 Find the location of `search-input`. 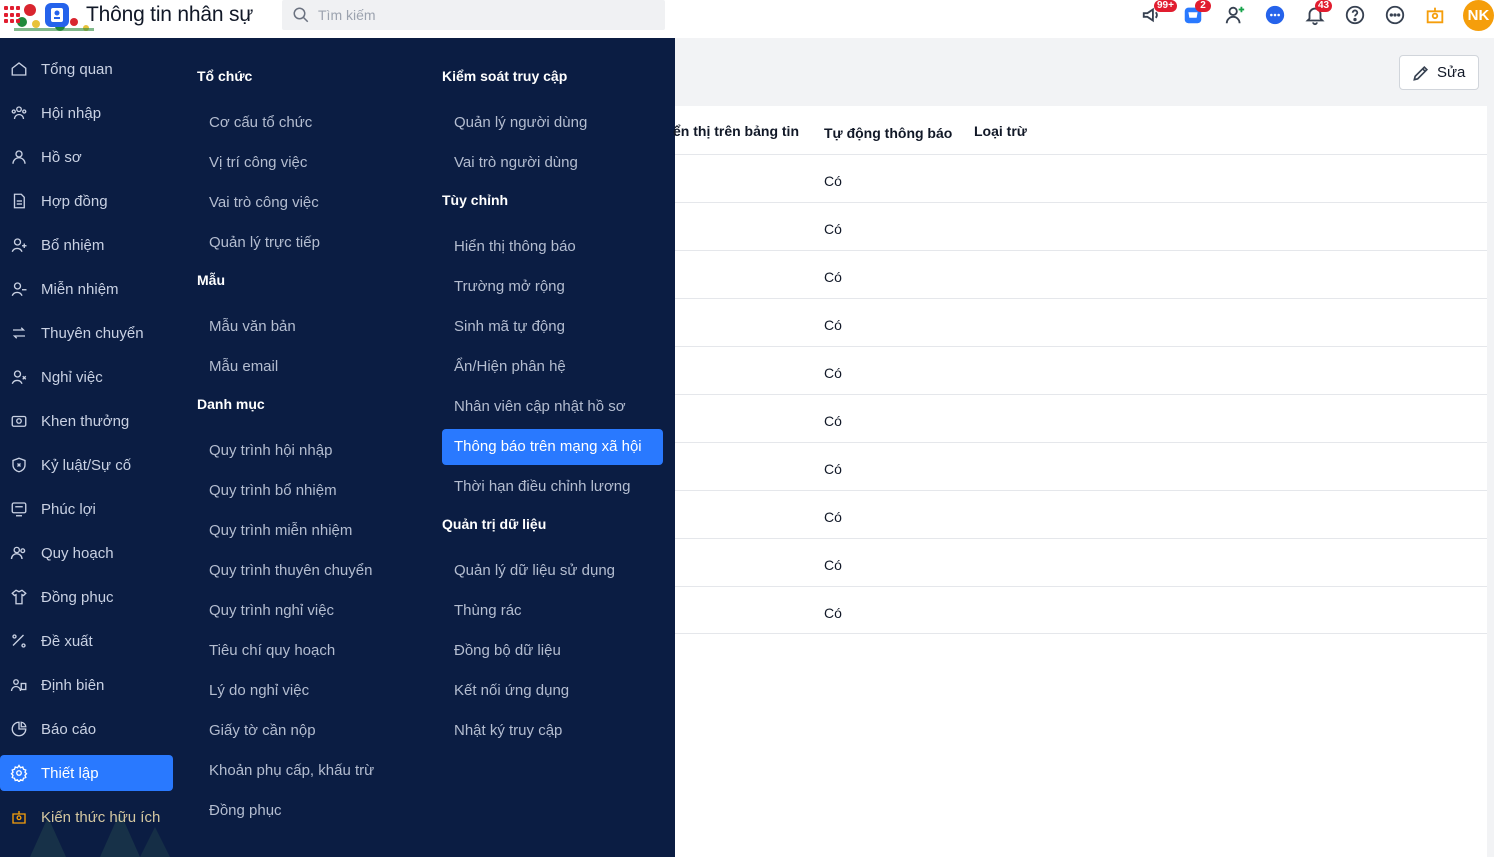

search-input is located at coordinates (478, 15).